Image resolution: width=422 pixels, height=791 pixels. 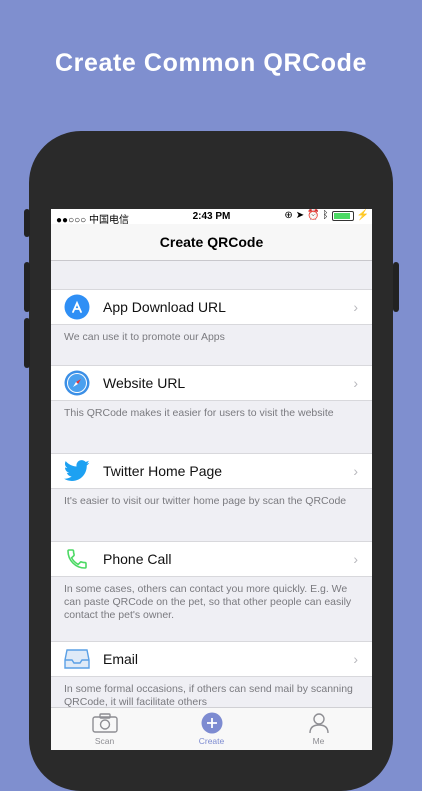 What do you see at coordinates (211, 659) in the screenshot?
I see `list-item-email: Email ›` at bounding box center [211, 659].